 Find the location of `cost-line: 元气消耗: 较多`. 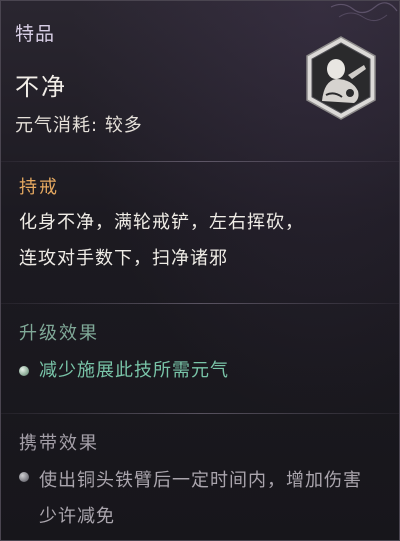

cost-line: 元气消耗: 较多 is located at coordinates (79, 124).